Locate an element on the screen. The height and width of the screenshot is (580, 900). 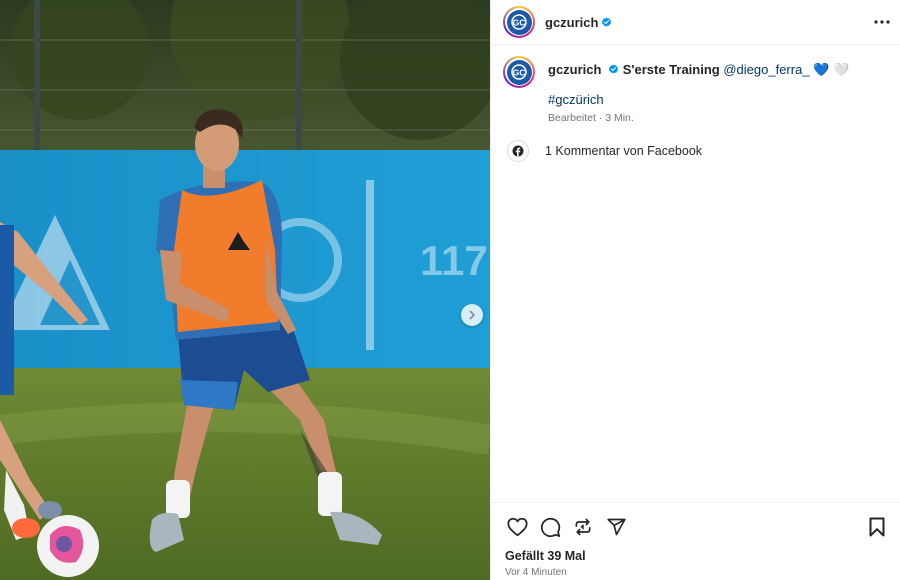
bookmark-icon is located at coordinates (877, 527).